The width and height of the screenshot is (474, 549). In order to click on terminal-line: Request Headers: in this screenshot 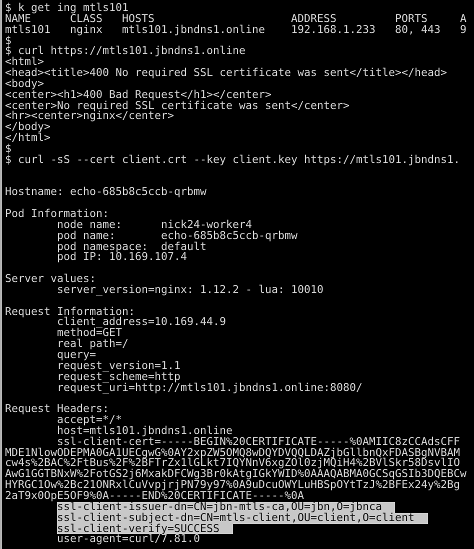, I will do `click(57, 410)`.